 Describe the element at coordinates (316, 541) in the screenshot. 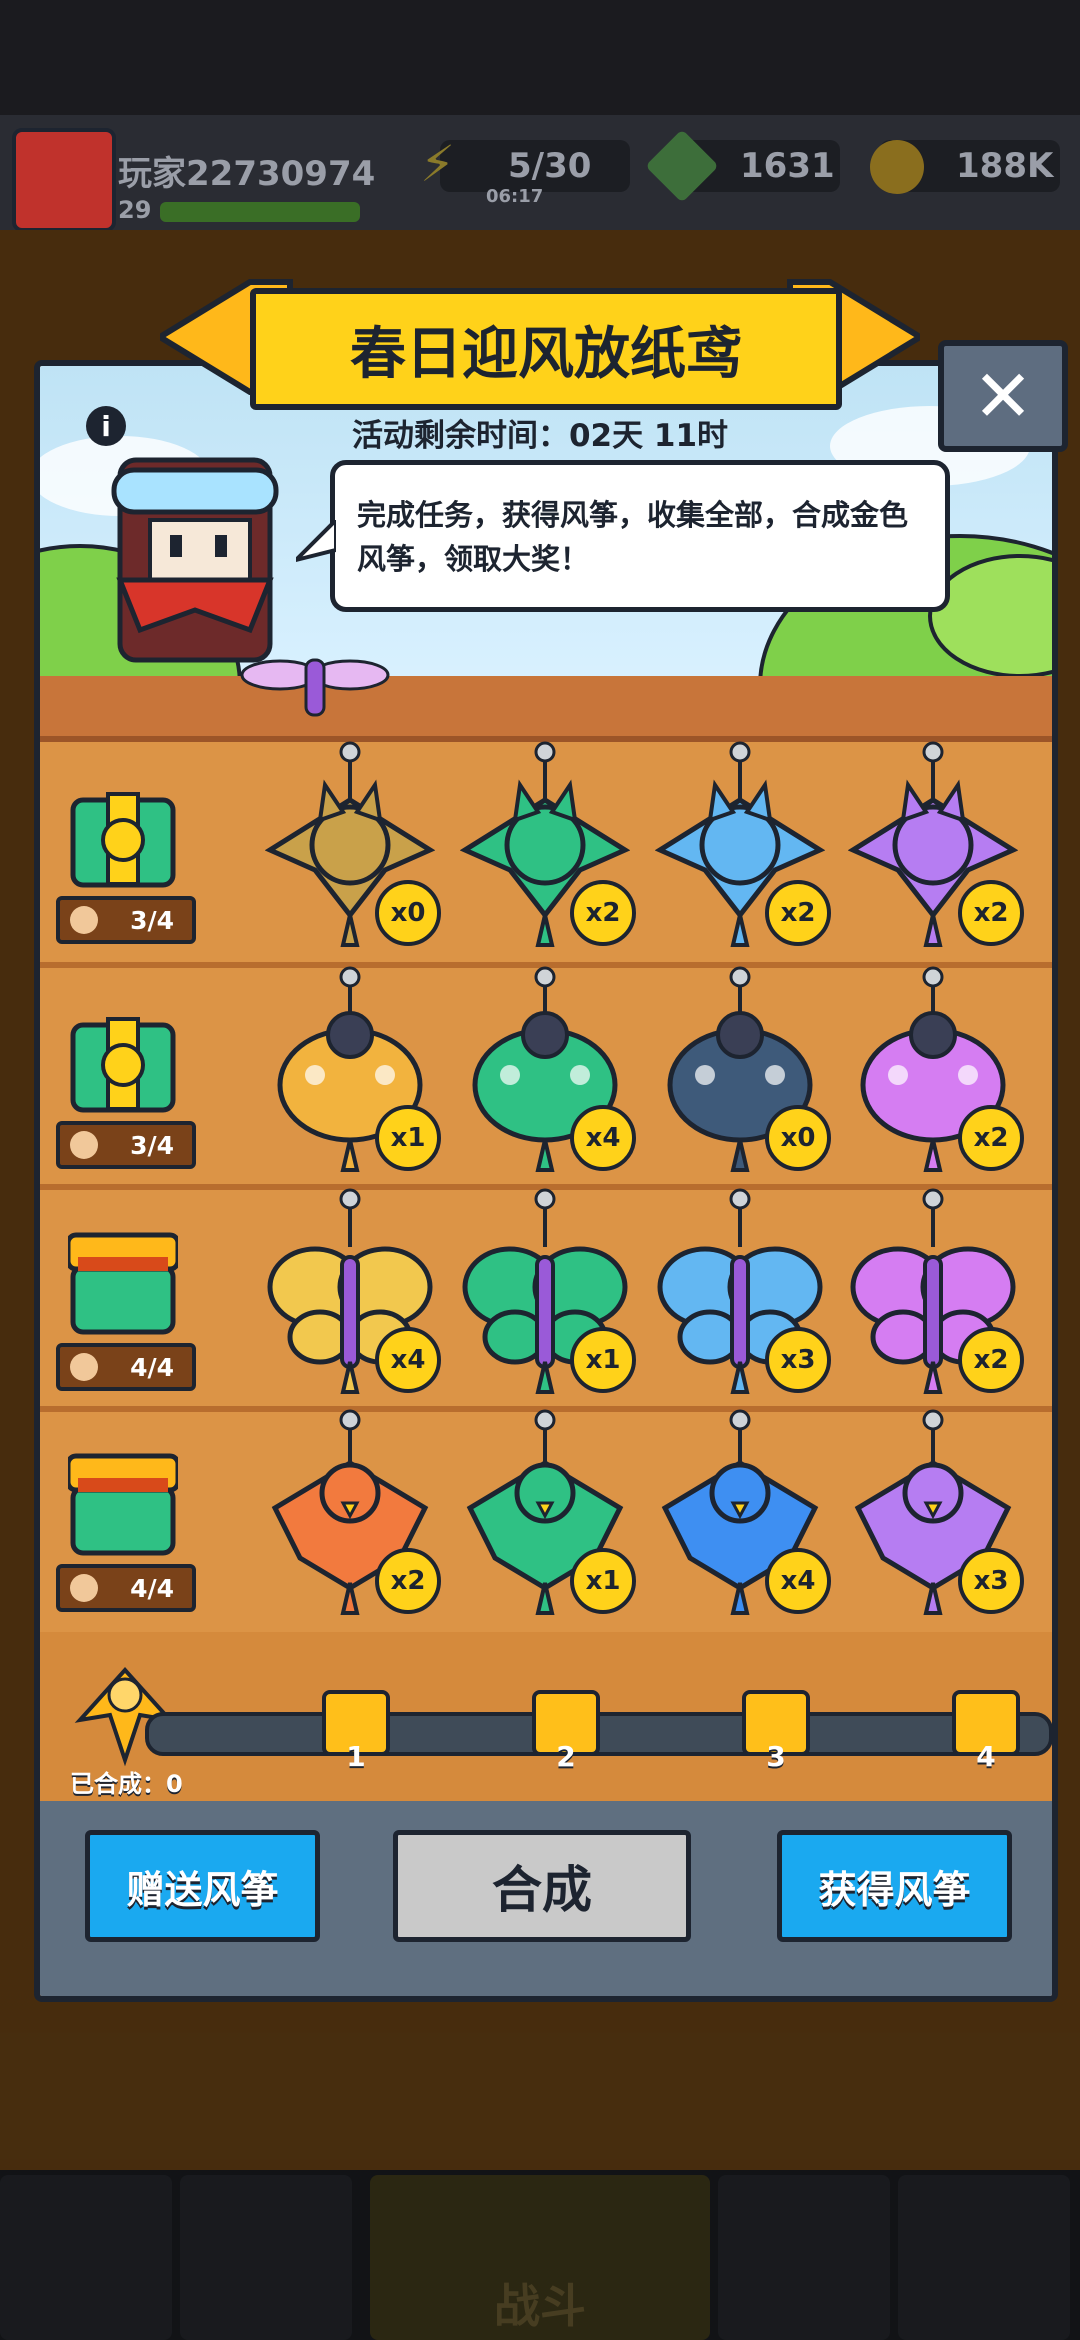

I see `bubble-tail` at that location.